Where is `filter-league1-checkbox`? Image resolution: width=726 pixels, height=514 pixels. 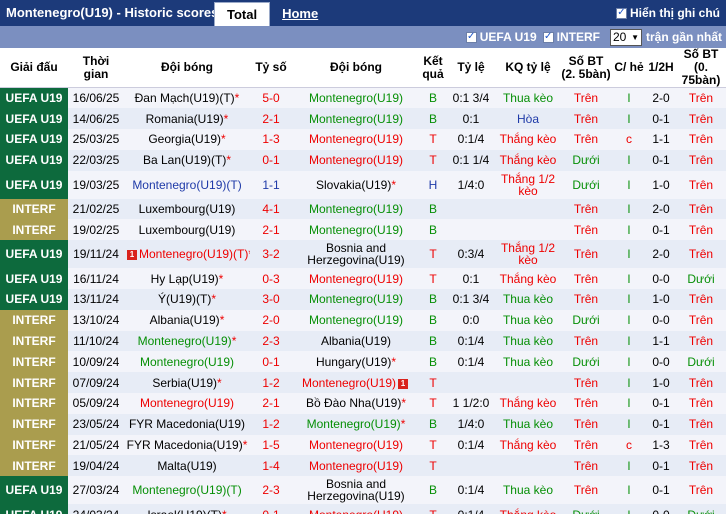
filter-league1-checkbox is located at coordinates (471, 37).